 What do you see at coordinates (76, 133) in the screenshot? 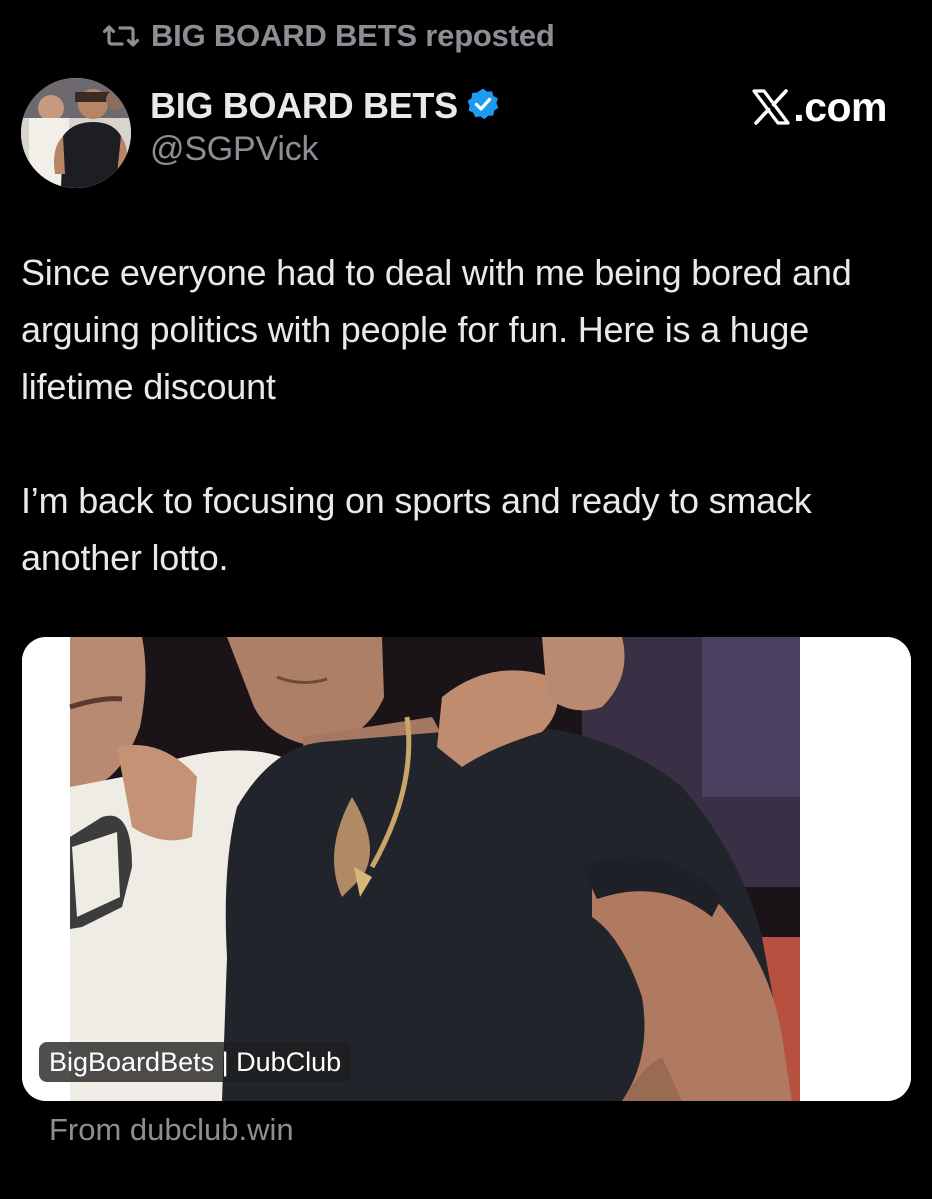
I see `avatar` at bounding box center [76, 133].